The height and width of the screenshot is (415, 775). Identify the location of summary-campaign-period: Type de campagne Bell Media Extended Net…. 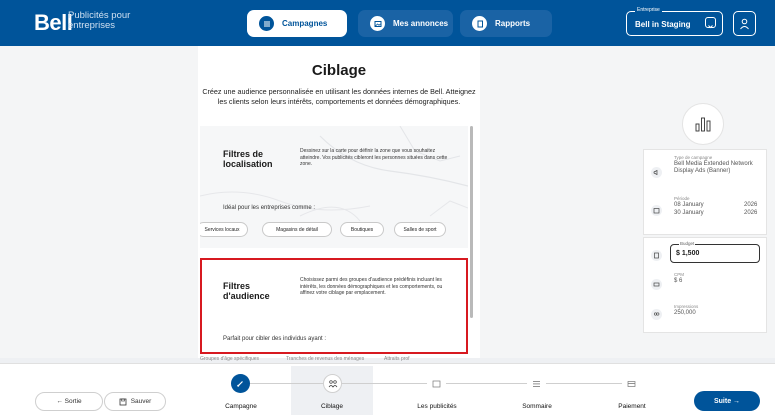
(705, 192).